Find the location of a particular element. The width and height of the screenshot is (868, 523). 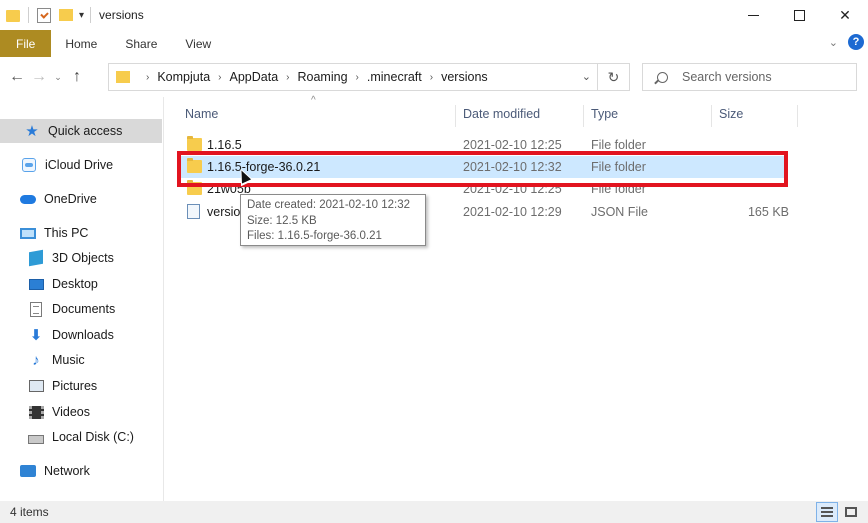

details-view-button is located at coordinates (827, 512).